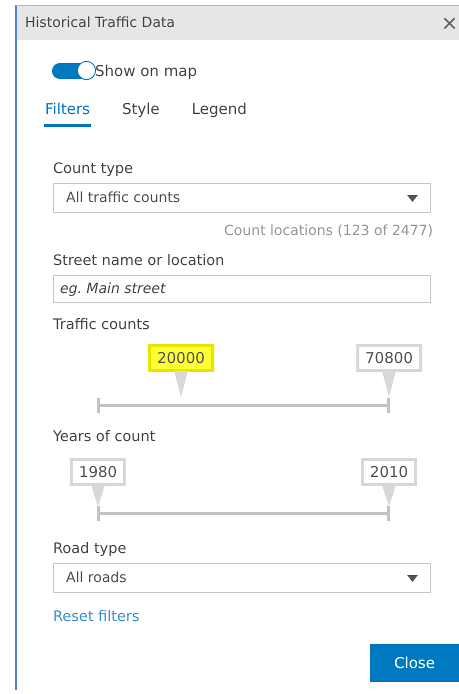 This screenshot has width=459, height=694. I want to click on count-locations-note: Count locations (123 of 2477), so click(328, 231).